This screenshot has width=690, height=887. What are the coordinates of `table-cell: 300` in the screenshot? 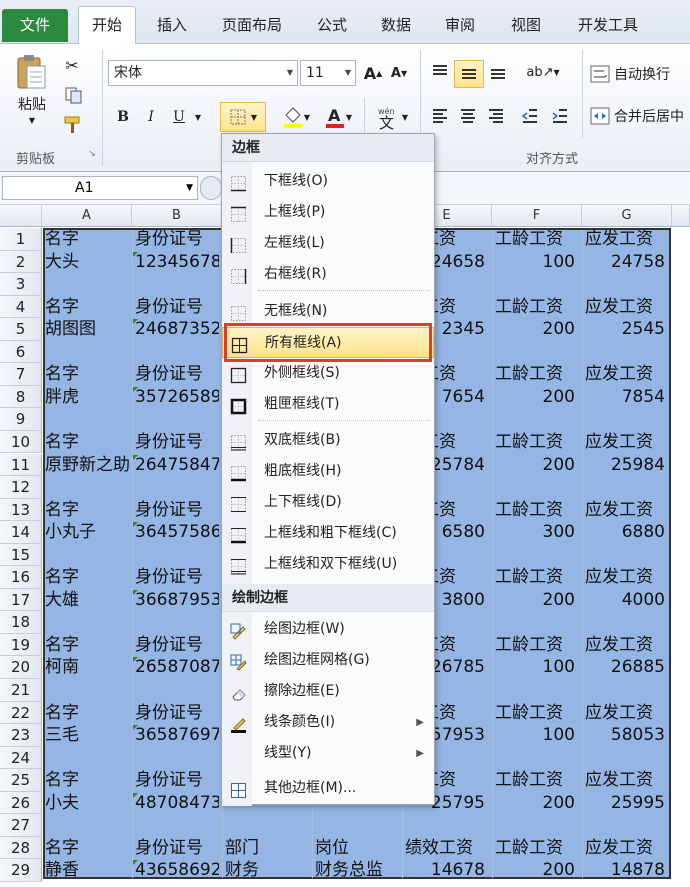 It's located at (537, 533).